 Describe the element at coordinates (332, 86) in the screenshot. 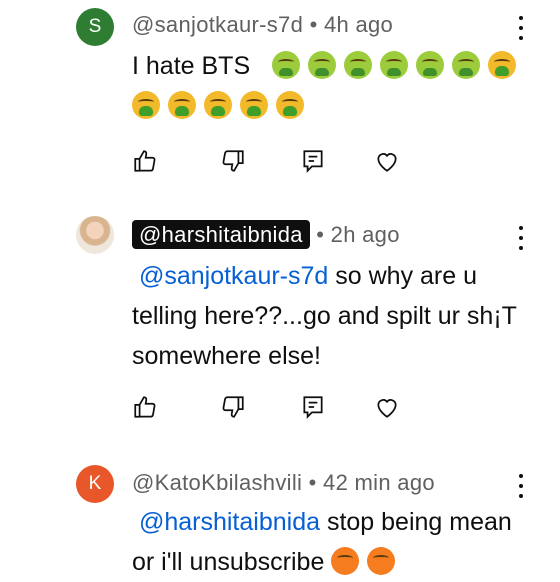

I see `comment-text: I hate BTS` at that location.